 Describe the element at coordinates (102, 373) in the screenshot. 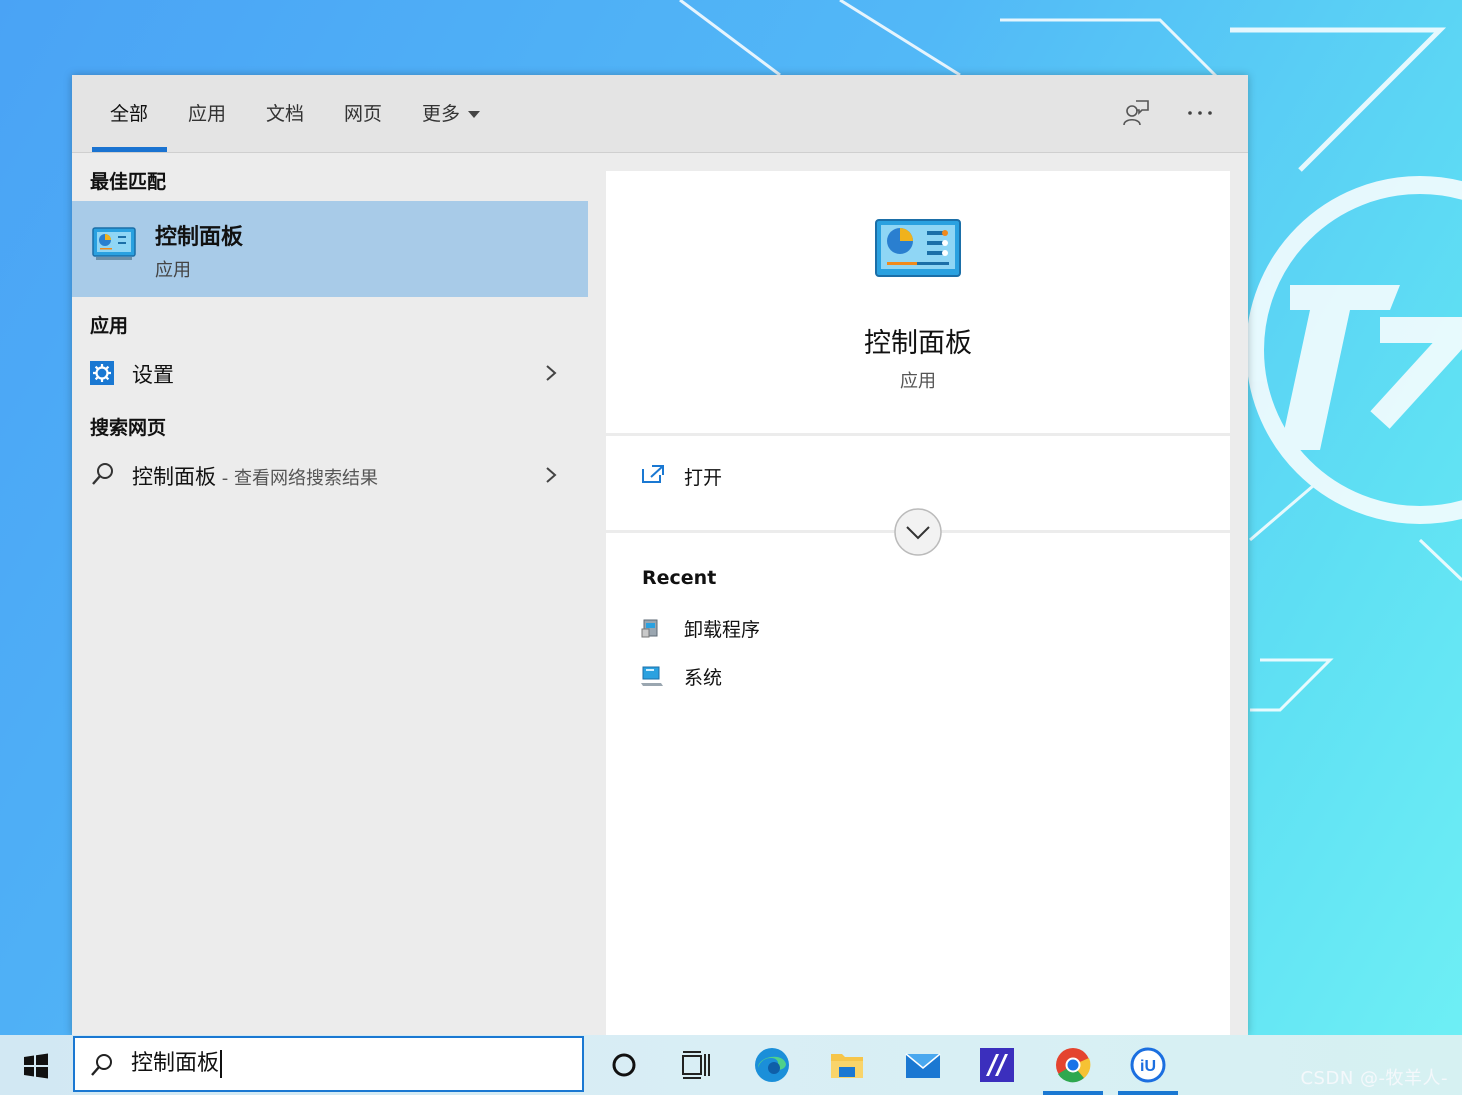

I see `settings-gear-icon` at that location.